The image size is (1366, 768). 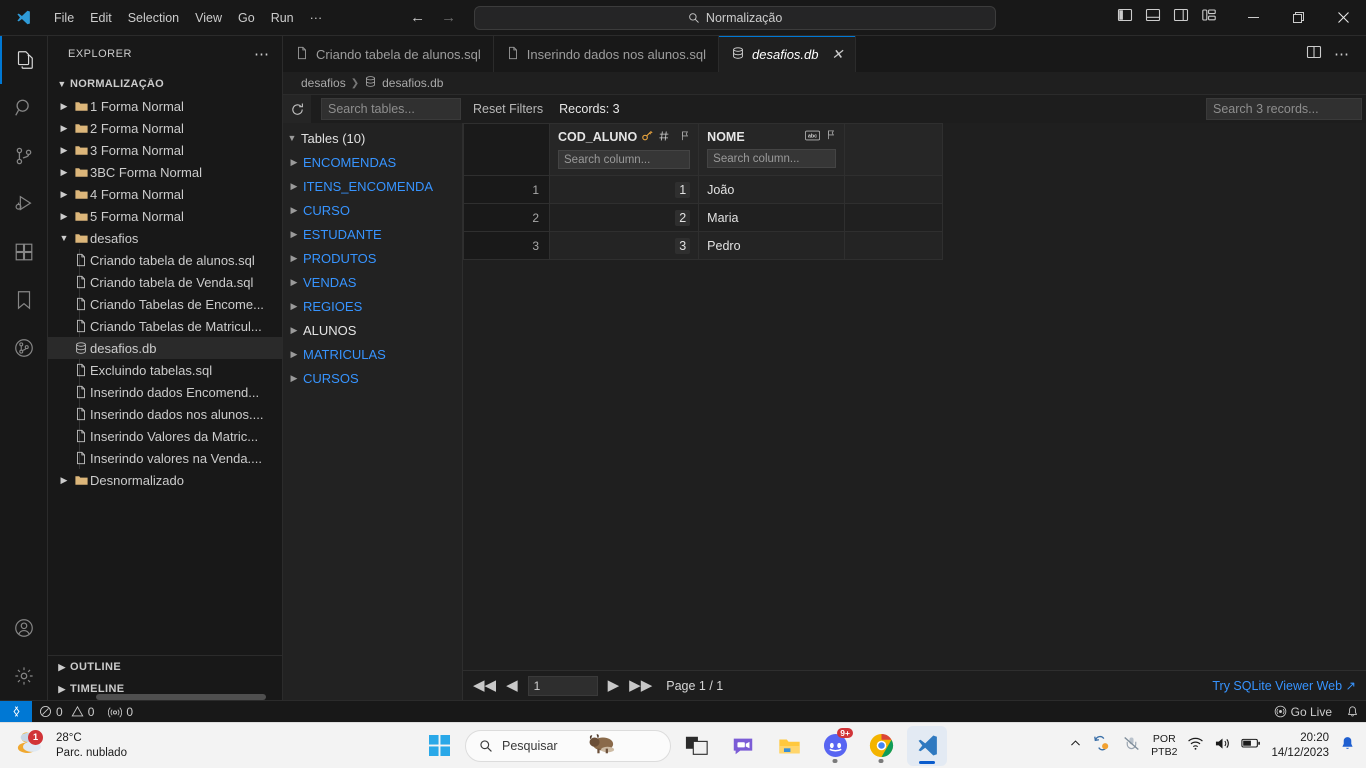 I want to click on table-item-matriculas: ▶ MATRICULAS, so click(x=372, y=354).